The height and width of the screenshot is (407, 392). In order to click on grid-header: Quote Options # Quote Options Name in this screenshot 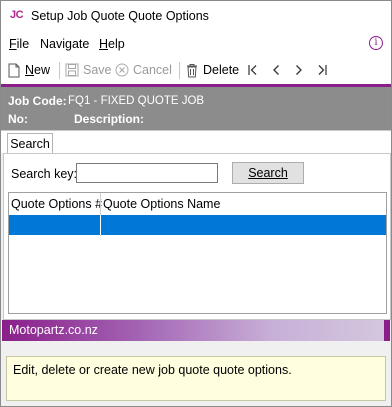, I will do `click(197, 204)`.